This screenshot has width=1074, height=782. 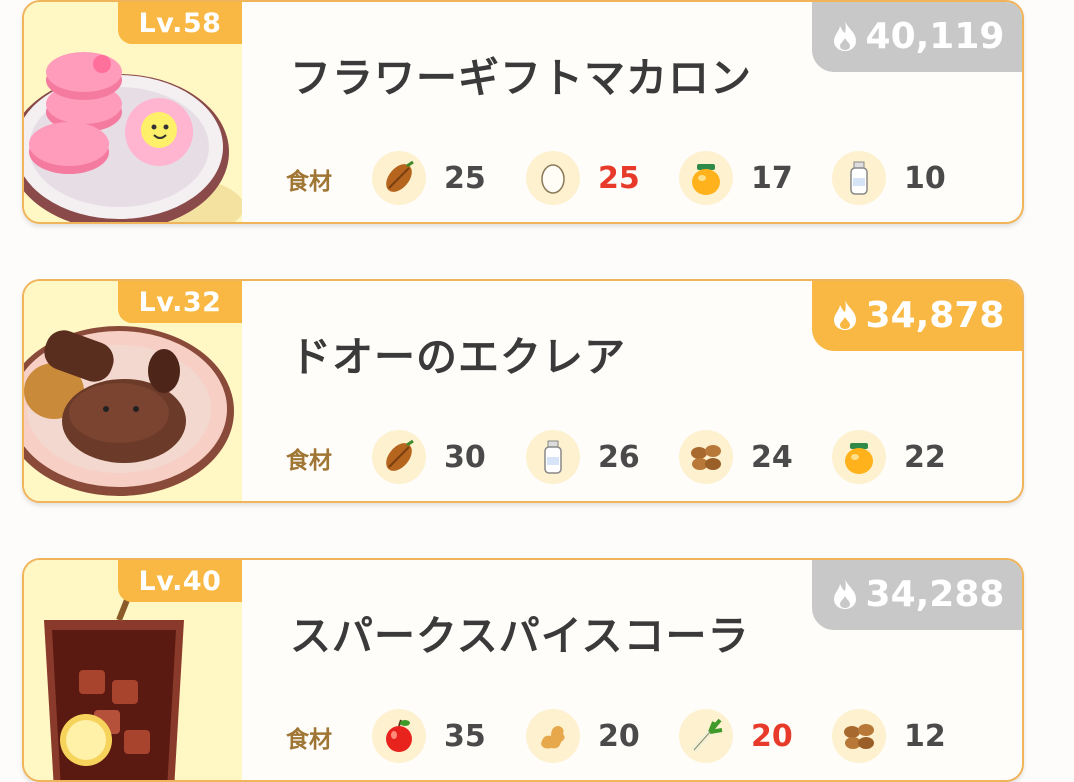 I want to click on ingredient-qty: 17, so click(x=772, y=178).